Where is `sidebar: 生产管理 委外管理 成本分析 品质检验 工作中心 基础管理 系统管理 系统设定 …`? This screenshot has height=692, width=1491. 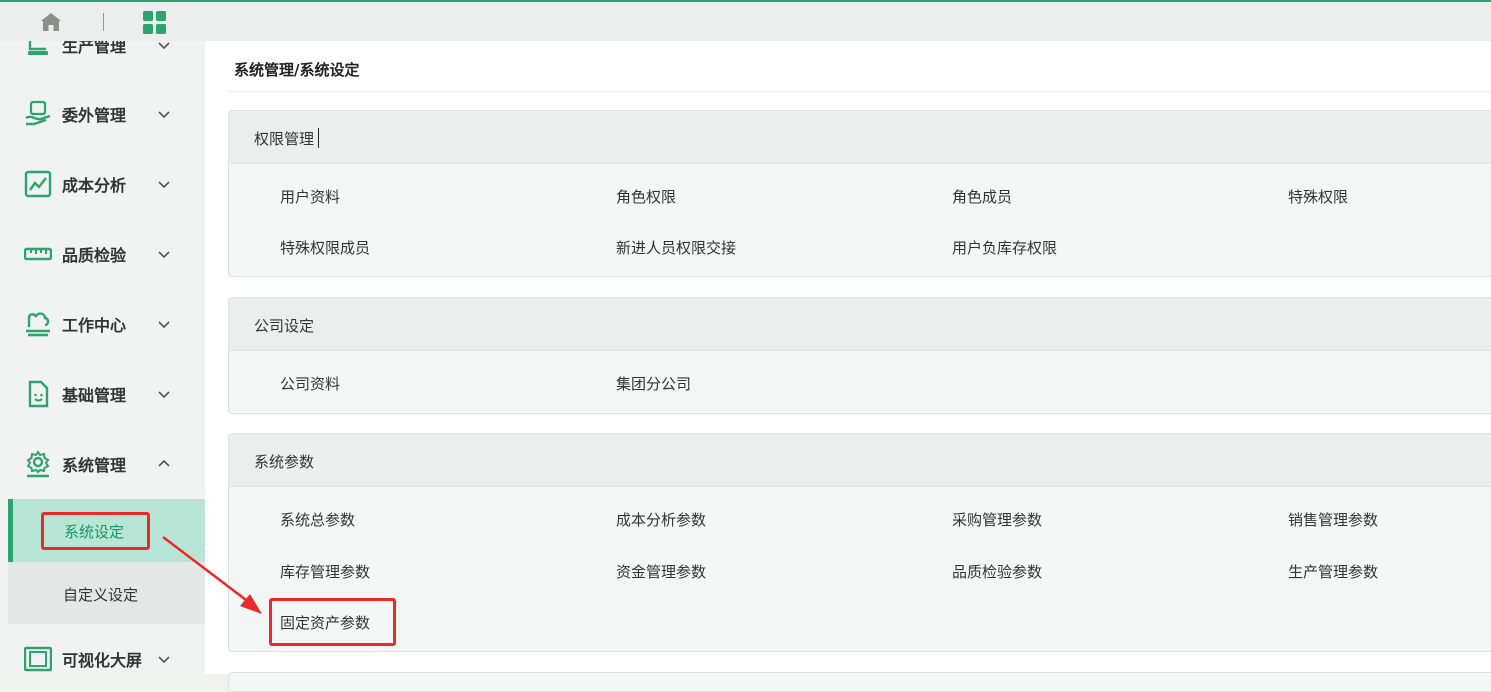
sidebar: 生产管理 委外管理 成本分析 品质检验 工作中心 基础管理 系统管理 系统设定 … is located at coordinates (102, 357).